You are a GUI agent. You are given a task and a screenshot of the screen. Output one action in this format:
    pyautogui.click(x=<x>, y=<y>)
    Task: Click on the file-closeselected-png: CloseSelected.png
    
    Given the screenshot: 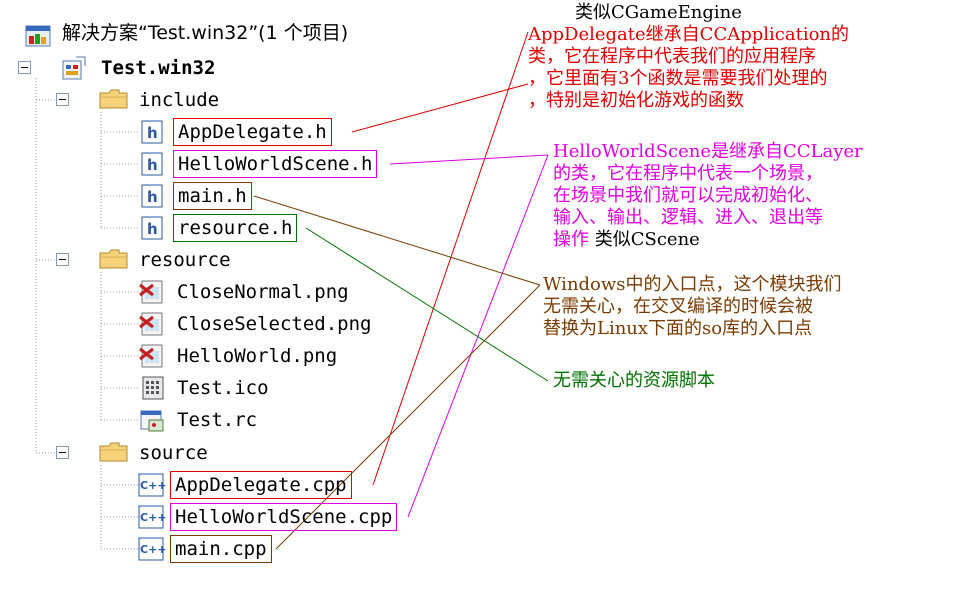 What is the action you would take?
    pyautogui.click(x=274, y=324)
    